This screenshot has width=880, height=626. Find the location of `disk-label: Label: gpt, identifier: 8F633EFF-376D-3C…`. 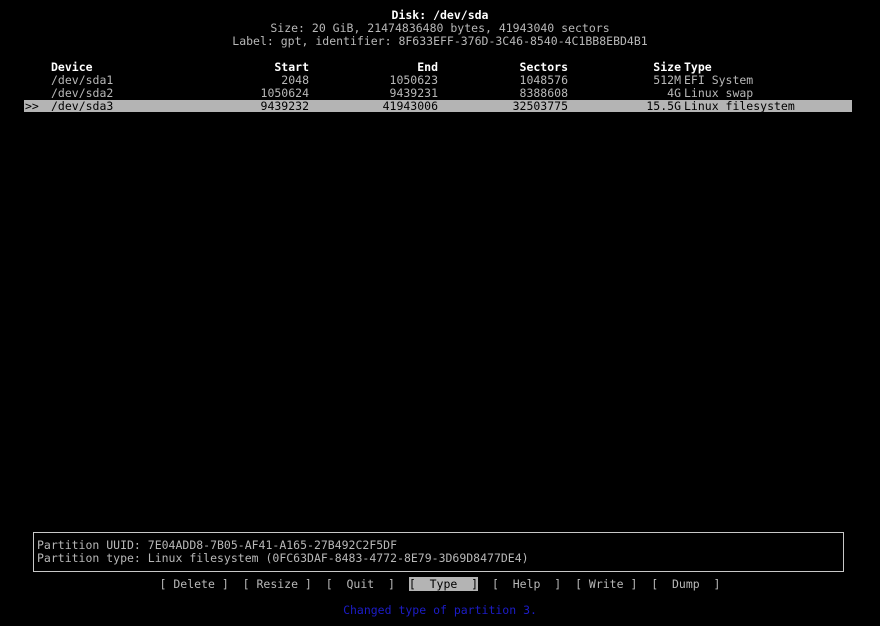

disk-label: Label: gpt, identifier: 8F633EFF-376D-3C… is located at coordinates (440, 41).